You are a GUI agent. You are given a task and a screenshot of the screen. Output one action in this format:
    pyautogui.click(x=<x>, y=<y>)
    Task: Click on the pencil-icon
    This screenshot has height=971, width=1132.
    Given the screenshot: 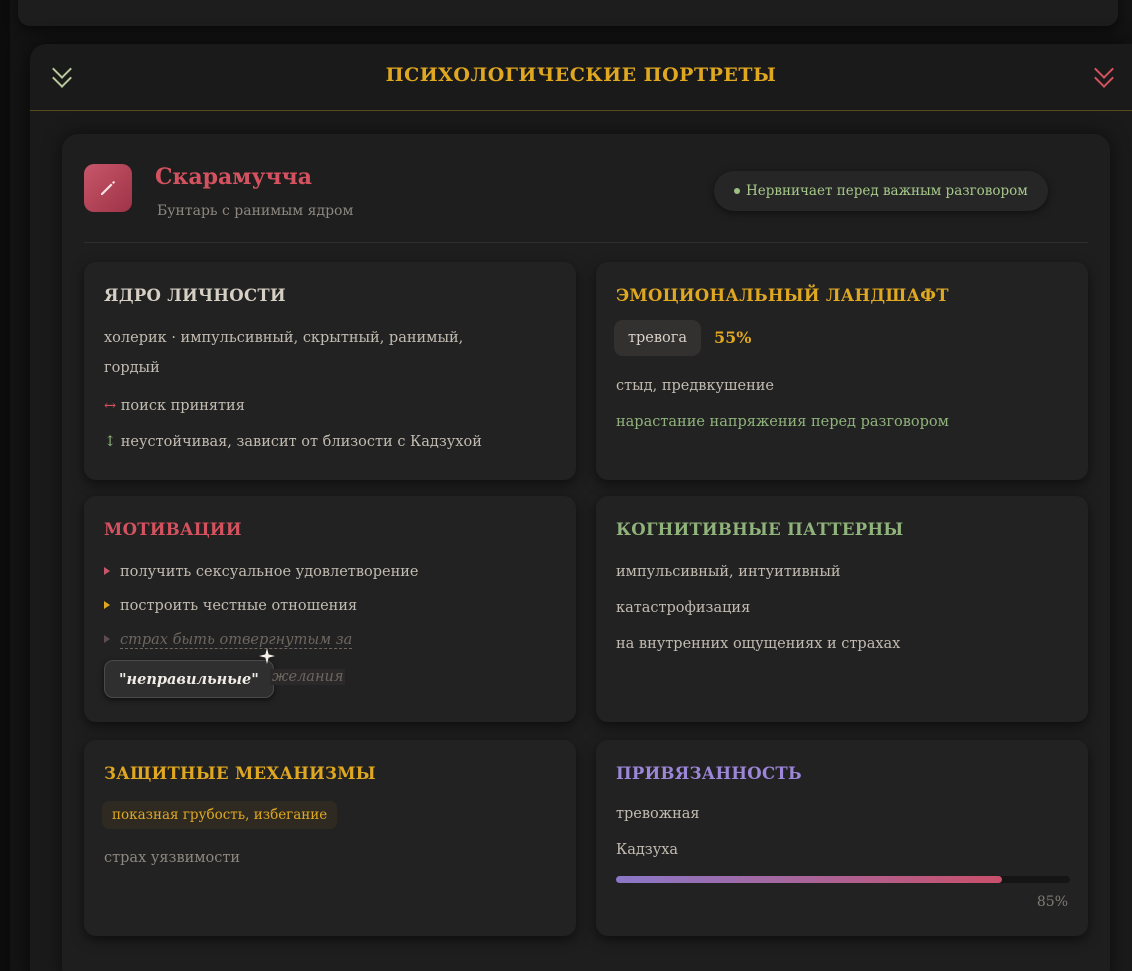 What is the action you would take?
    pyautogui.click(x=108, y=188)
    